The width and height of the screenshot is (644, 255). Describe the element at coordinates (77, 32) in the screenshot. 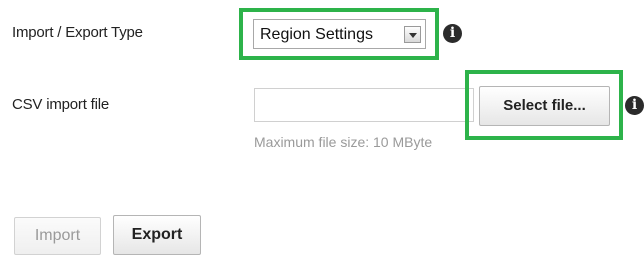

I see `import-export-type-label: Import / Export Type` at that location.